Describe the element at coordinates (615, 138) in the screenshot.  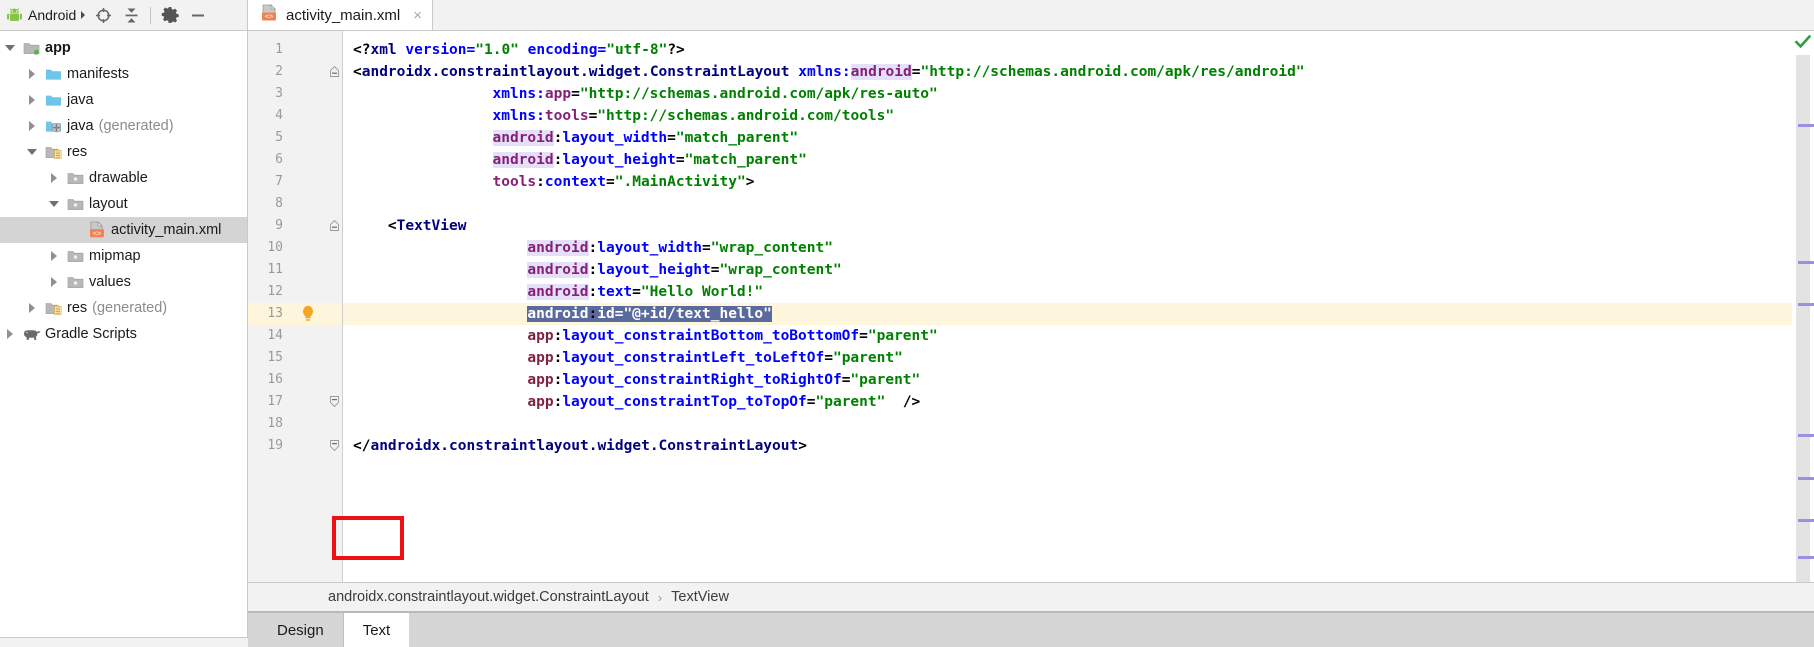
I see `code-token: layout_width` at that location.